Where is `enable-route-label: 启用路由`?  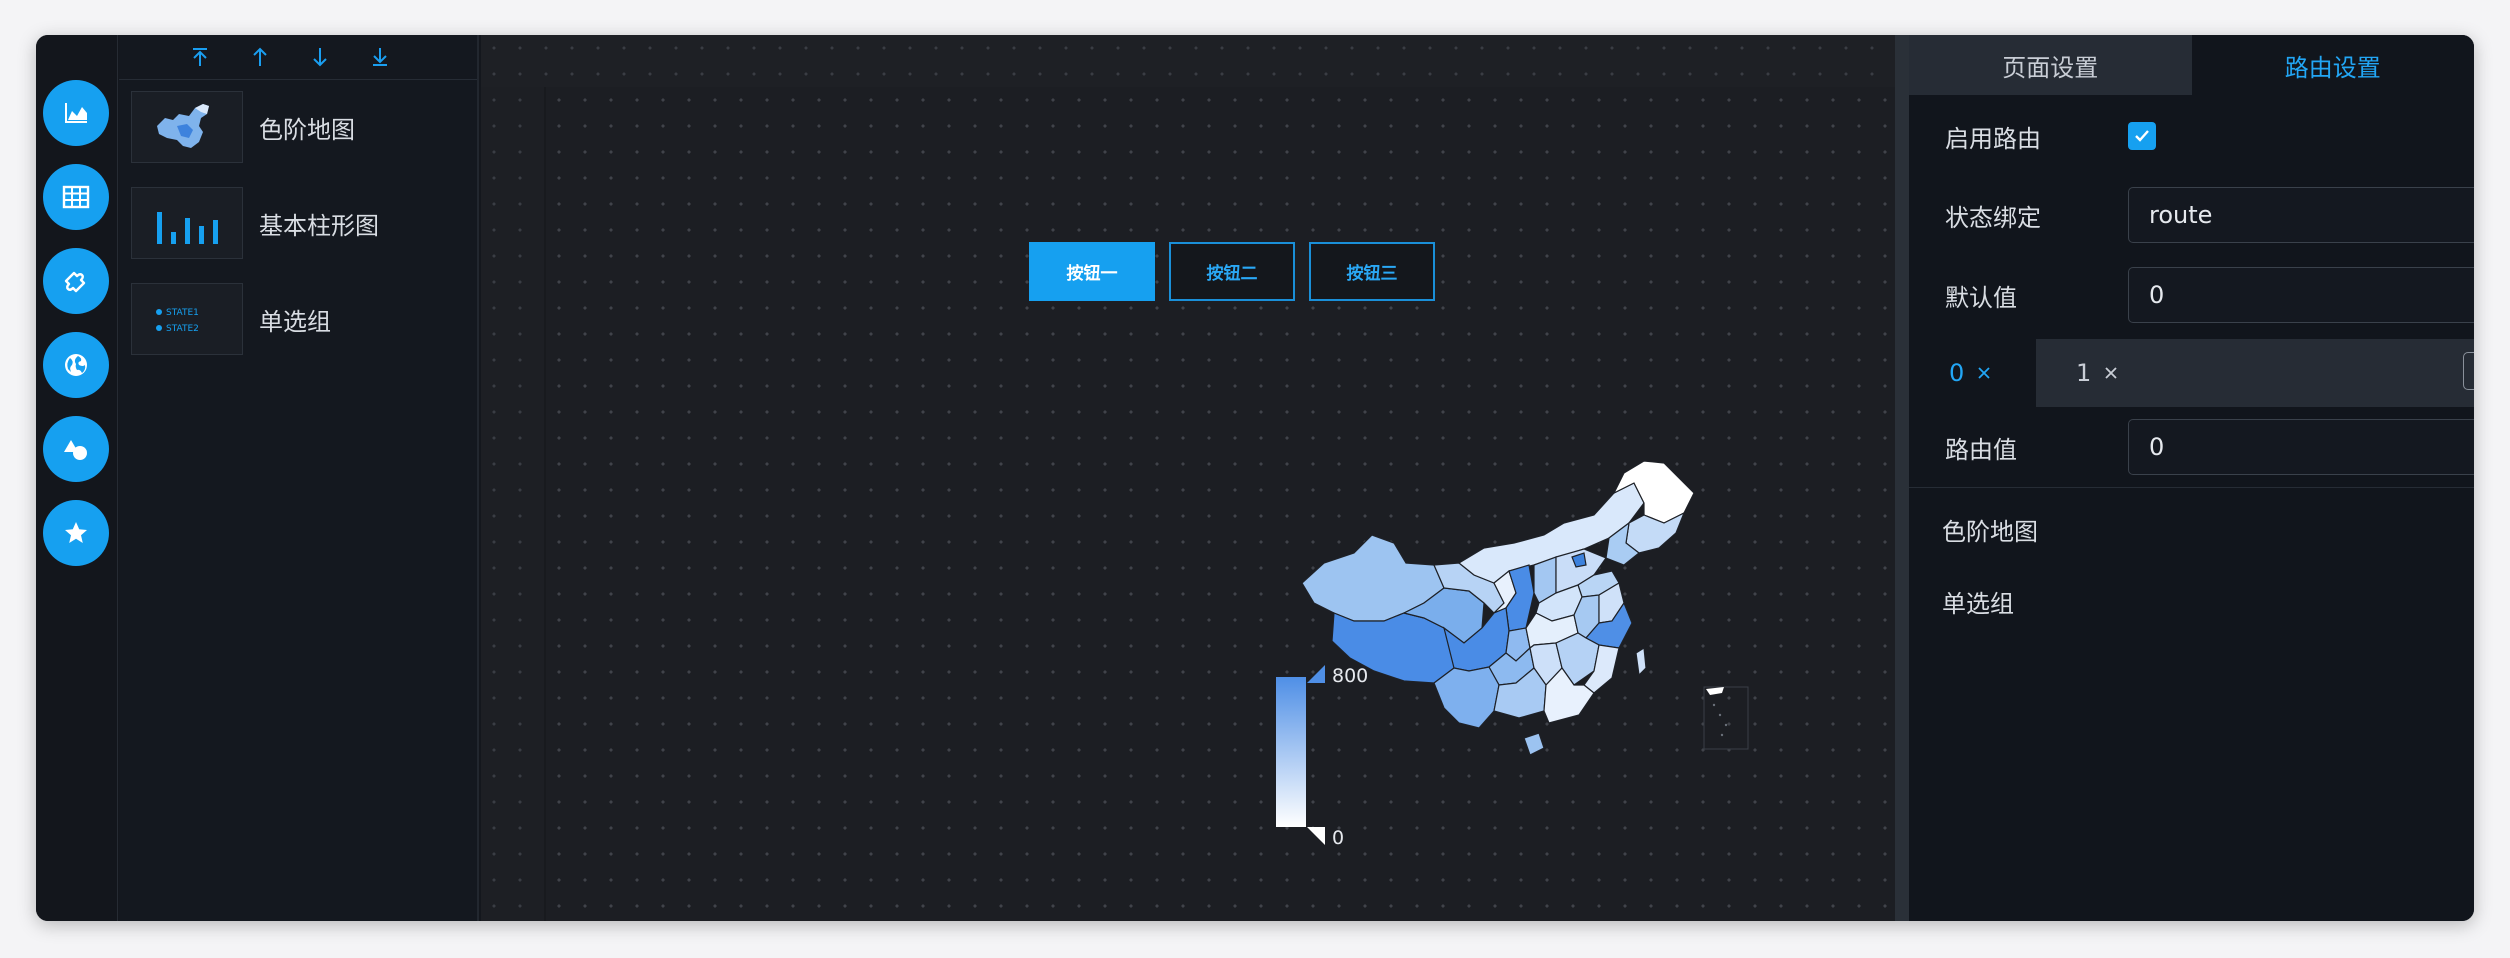 enable-route-label: 启用路由 is located at coordinates (1993, 138).